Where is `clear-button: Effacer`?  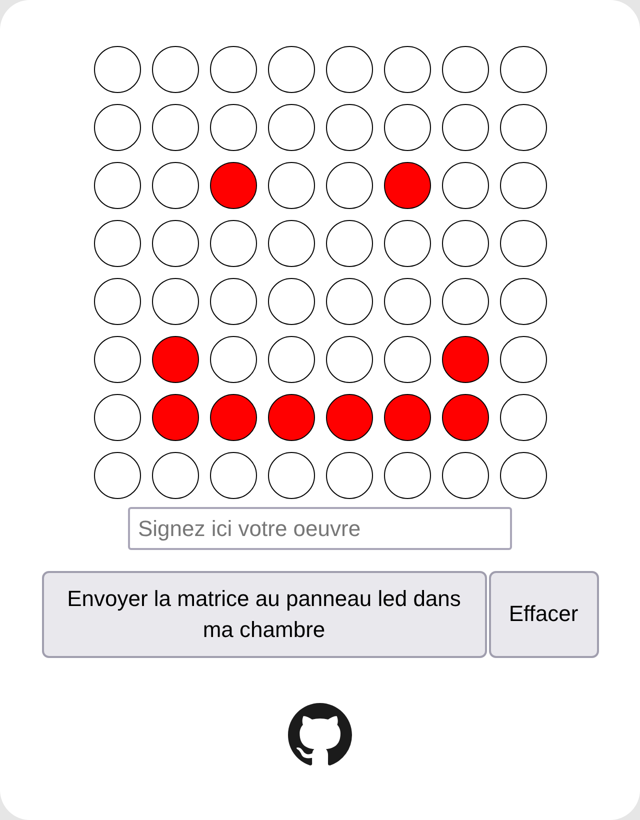 clear-button: Effacer is located at coordinates (543, 614).